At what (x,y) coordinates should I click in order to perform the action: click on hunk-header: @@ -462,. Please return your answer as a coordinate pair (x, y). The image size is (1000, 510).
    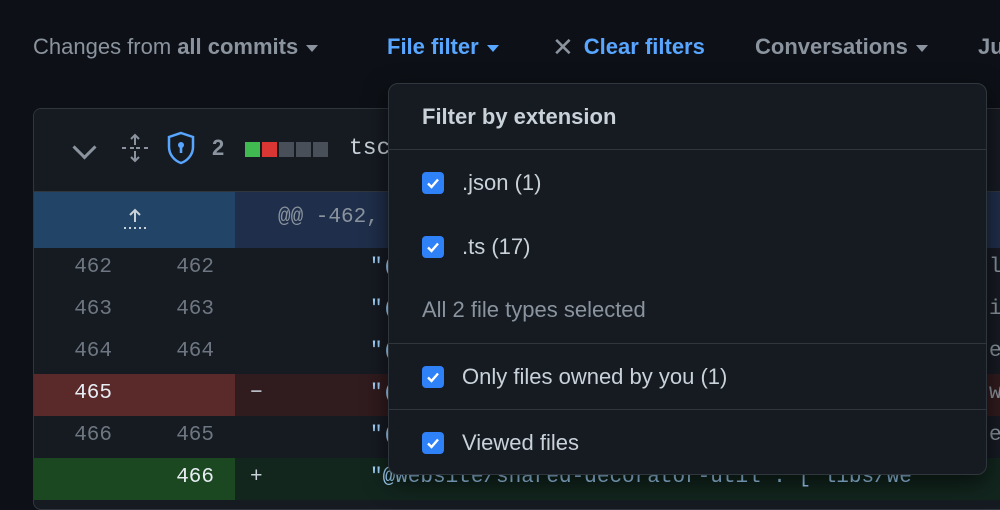
    Looking at the image, I should click on (328, 217).